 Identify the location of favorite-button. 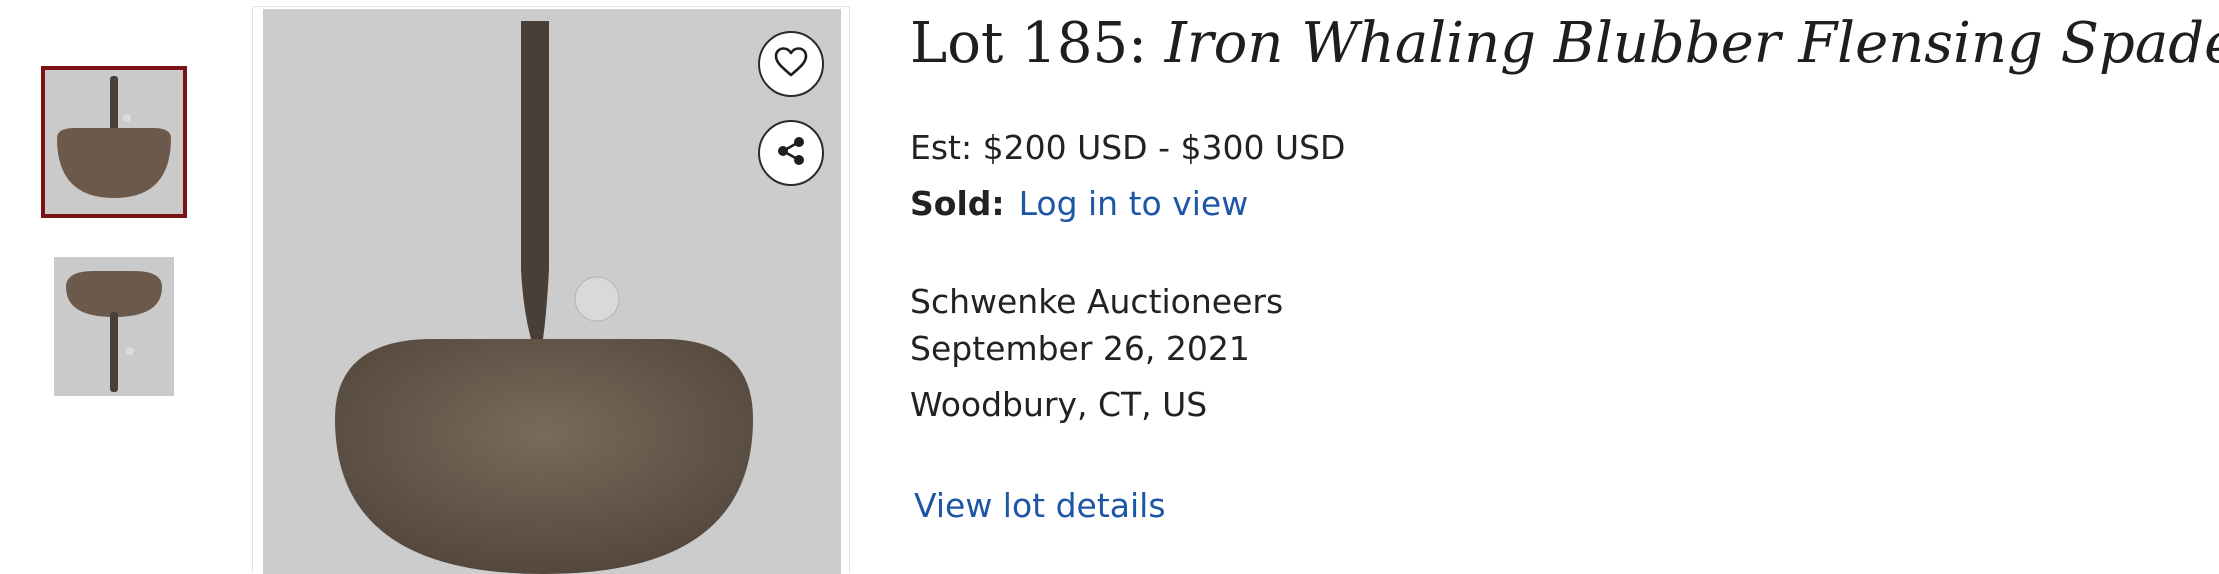
(791, 64).